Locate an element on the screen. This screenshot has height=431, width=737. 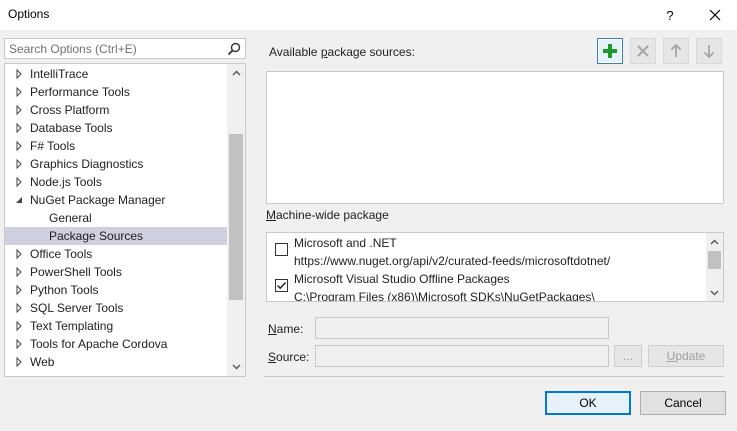
tree-item: Office Tools is located at coordinates (116, 254).